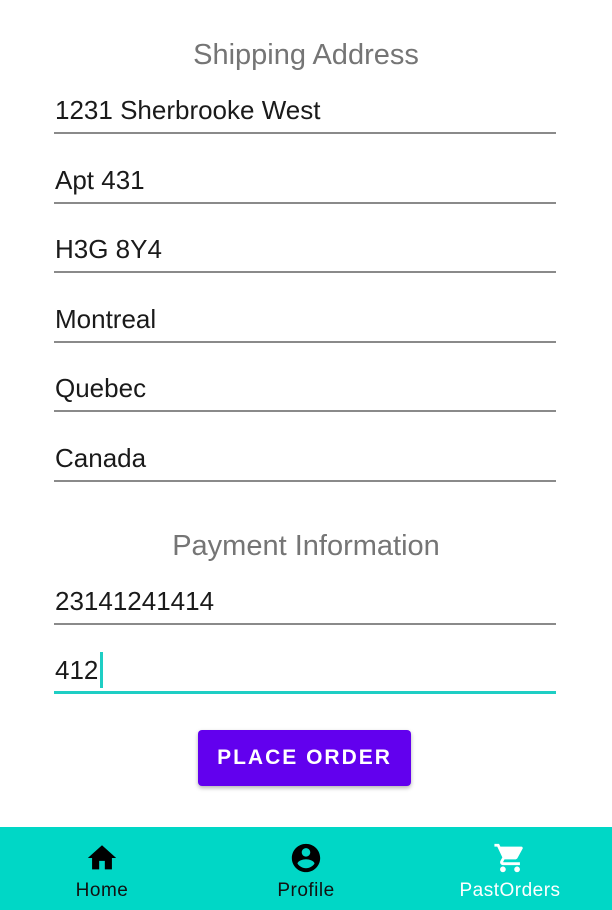 The width and height of the screenshot is (612, 910). Describe the element at coordinates (305, 390) in the screenshot. I see `province-field: Quebec` at that location.